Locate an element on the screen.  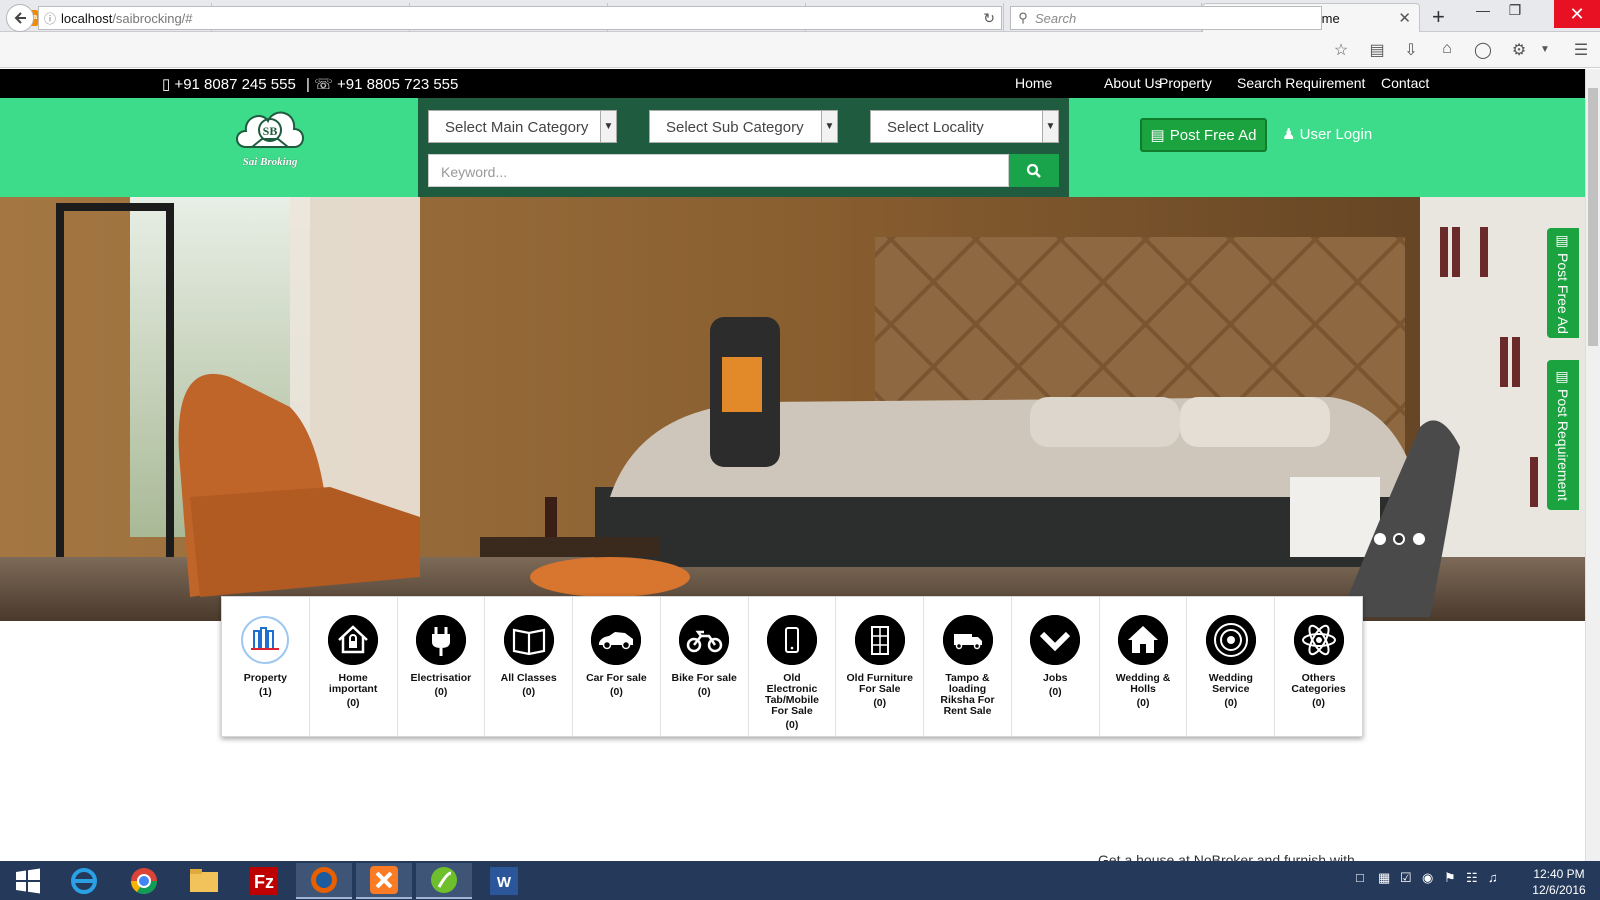
download-icon: ⇩ is located at coordinates (1411, 50).